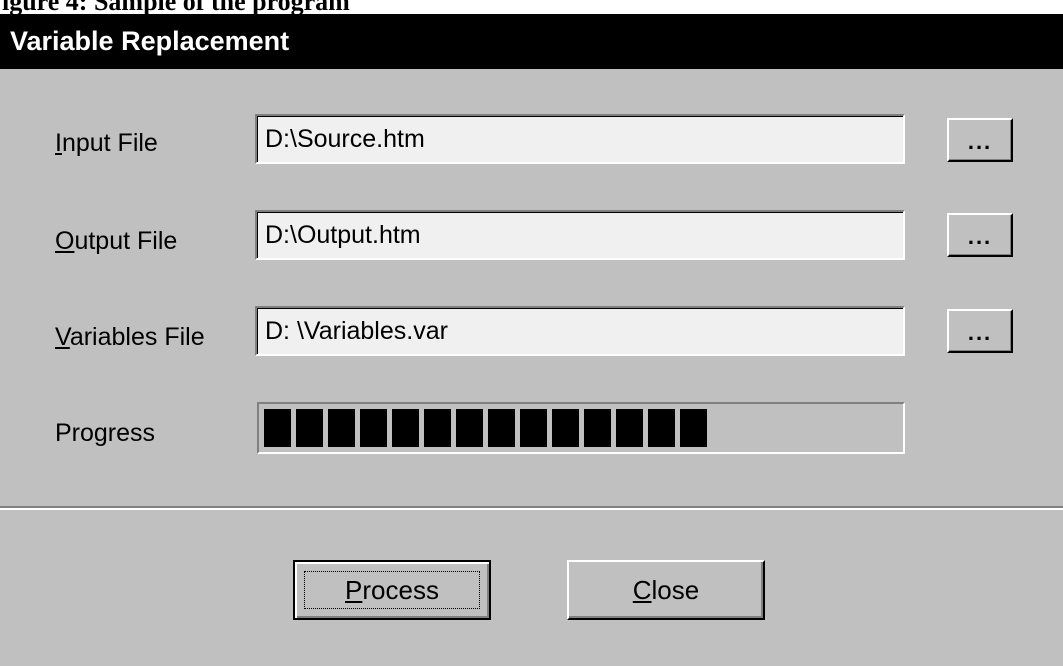 The width and height of the screenshot is (1063, 666). What do you see at coordinates (176, 7) in the screenshot?
I see `document-caption-text: igure 4: Sample of the program` at bounding box center [176, 7].